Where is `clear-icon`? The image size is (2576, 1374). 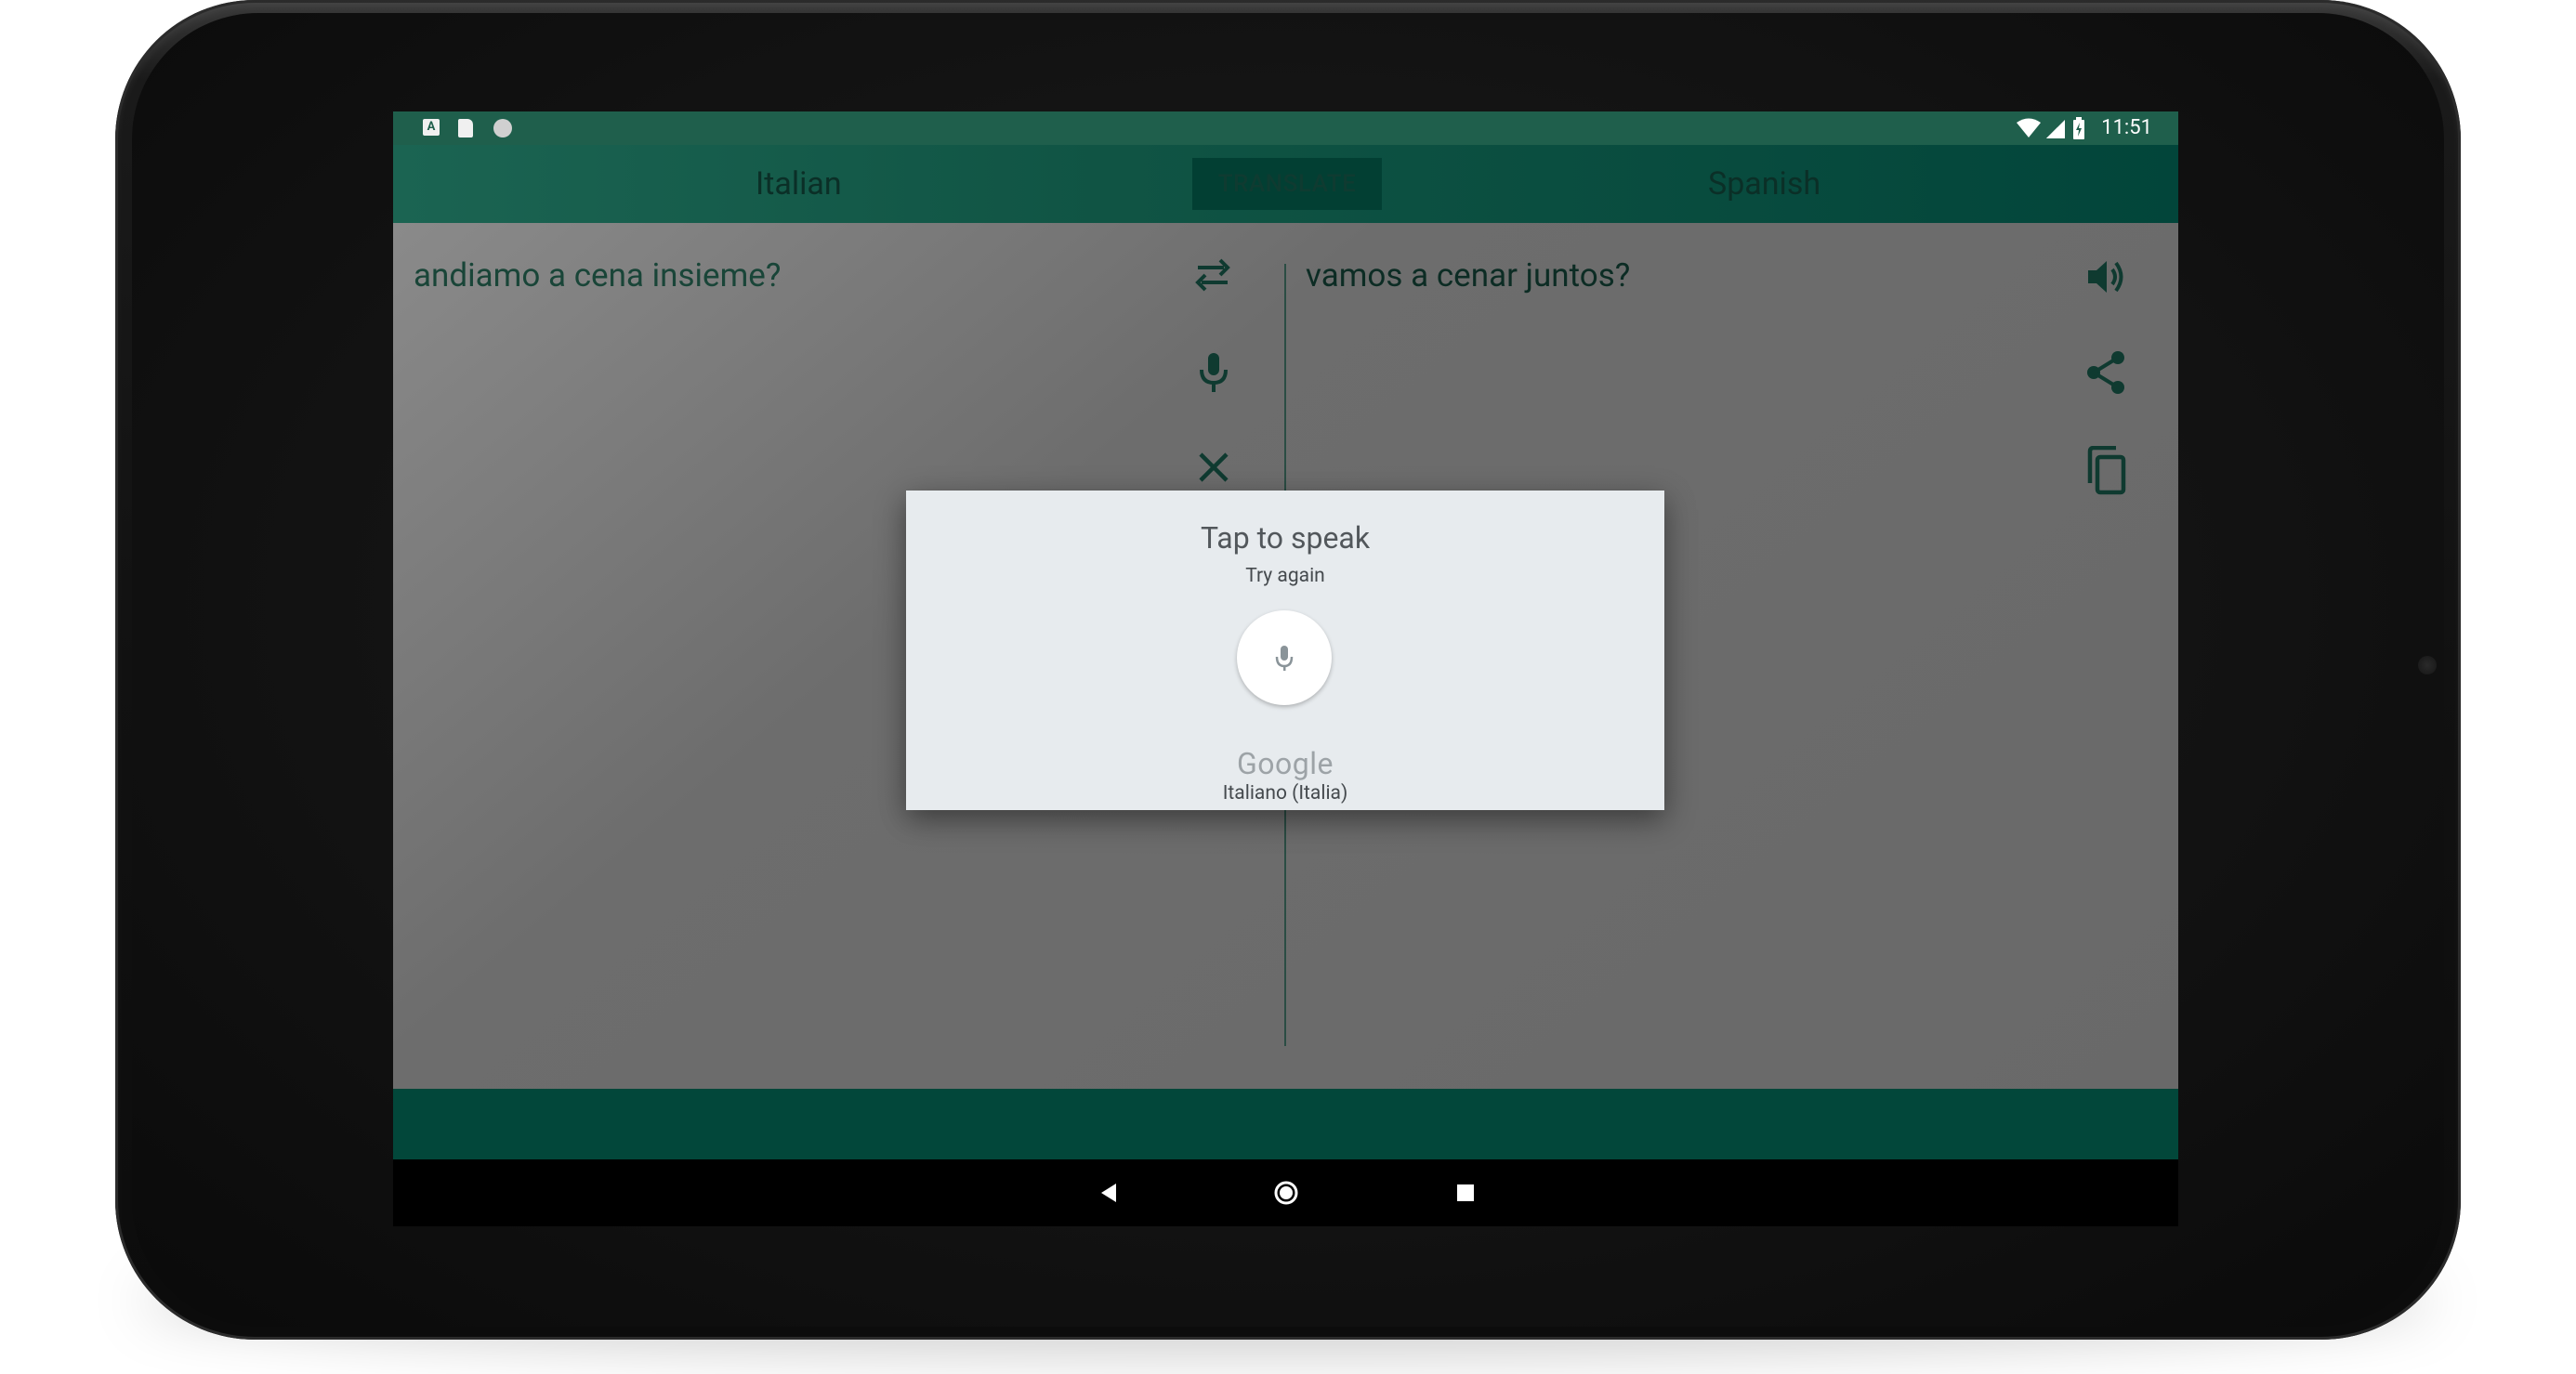 clear-icon is located at coordinates (1213, 467).